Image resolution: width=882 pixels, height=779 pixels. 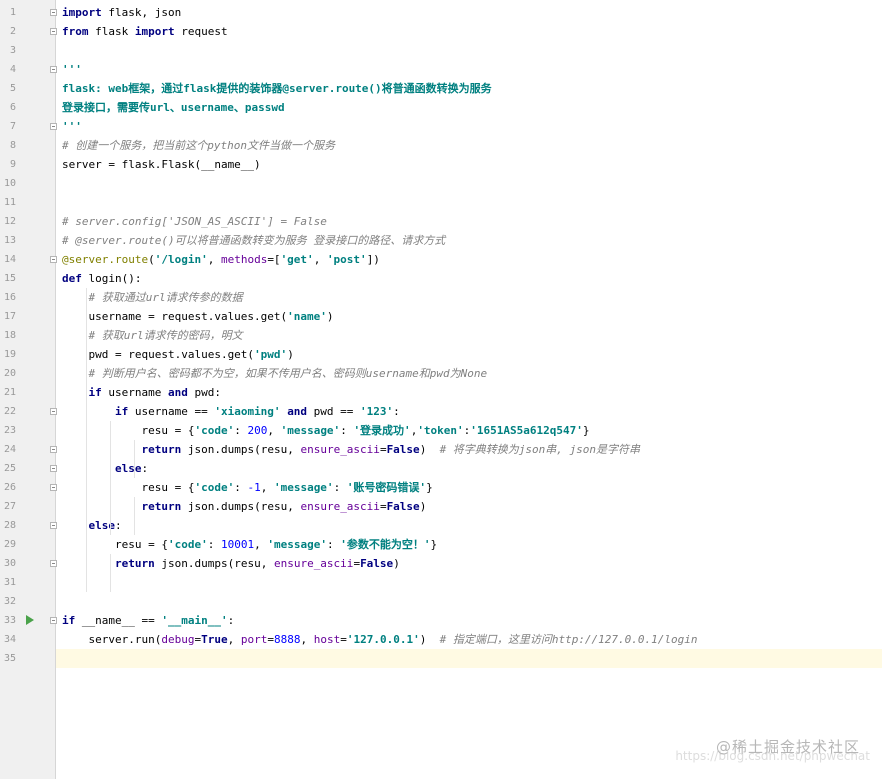 What do you see at coordinates (469, 620) in the screenshot?
I see `code-line: if __name__ == '__main__':` at bounding box center [469, 620].